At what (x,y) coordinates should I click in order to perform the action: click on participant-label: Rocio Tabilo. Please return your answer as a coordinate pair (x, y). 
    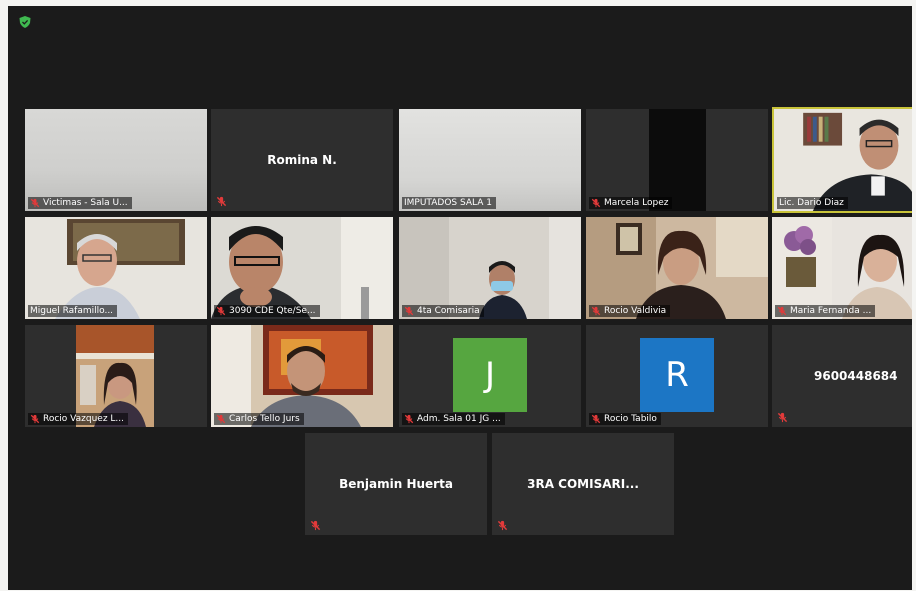
    Looking at the image, I should click on (625, 419).